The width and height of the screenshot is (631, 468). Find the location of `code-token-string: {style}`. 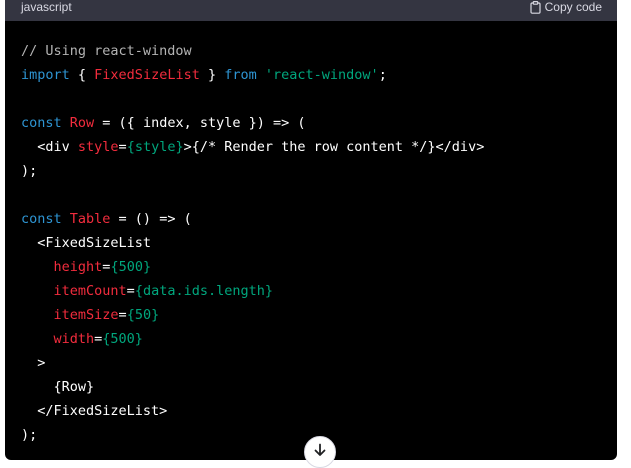

code-token-string: {style} is located at coordinates (155, 147).